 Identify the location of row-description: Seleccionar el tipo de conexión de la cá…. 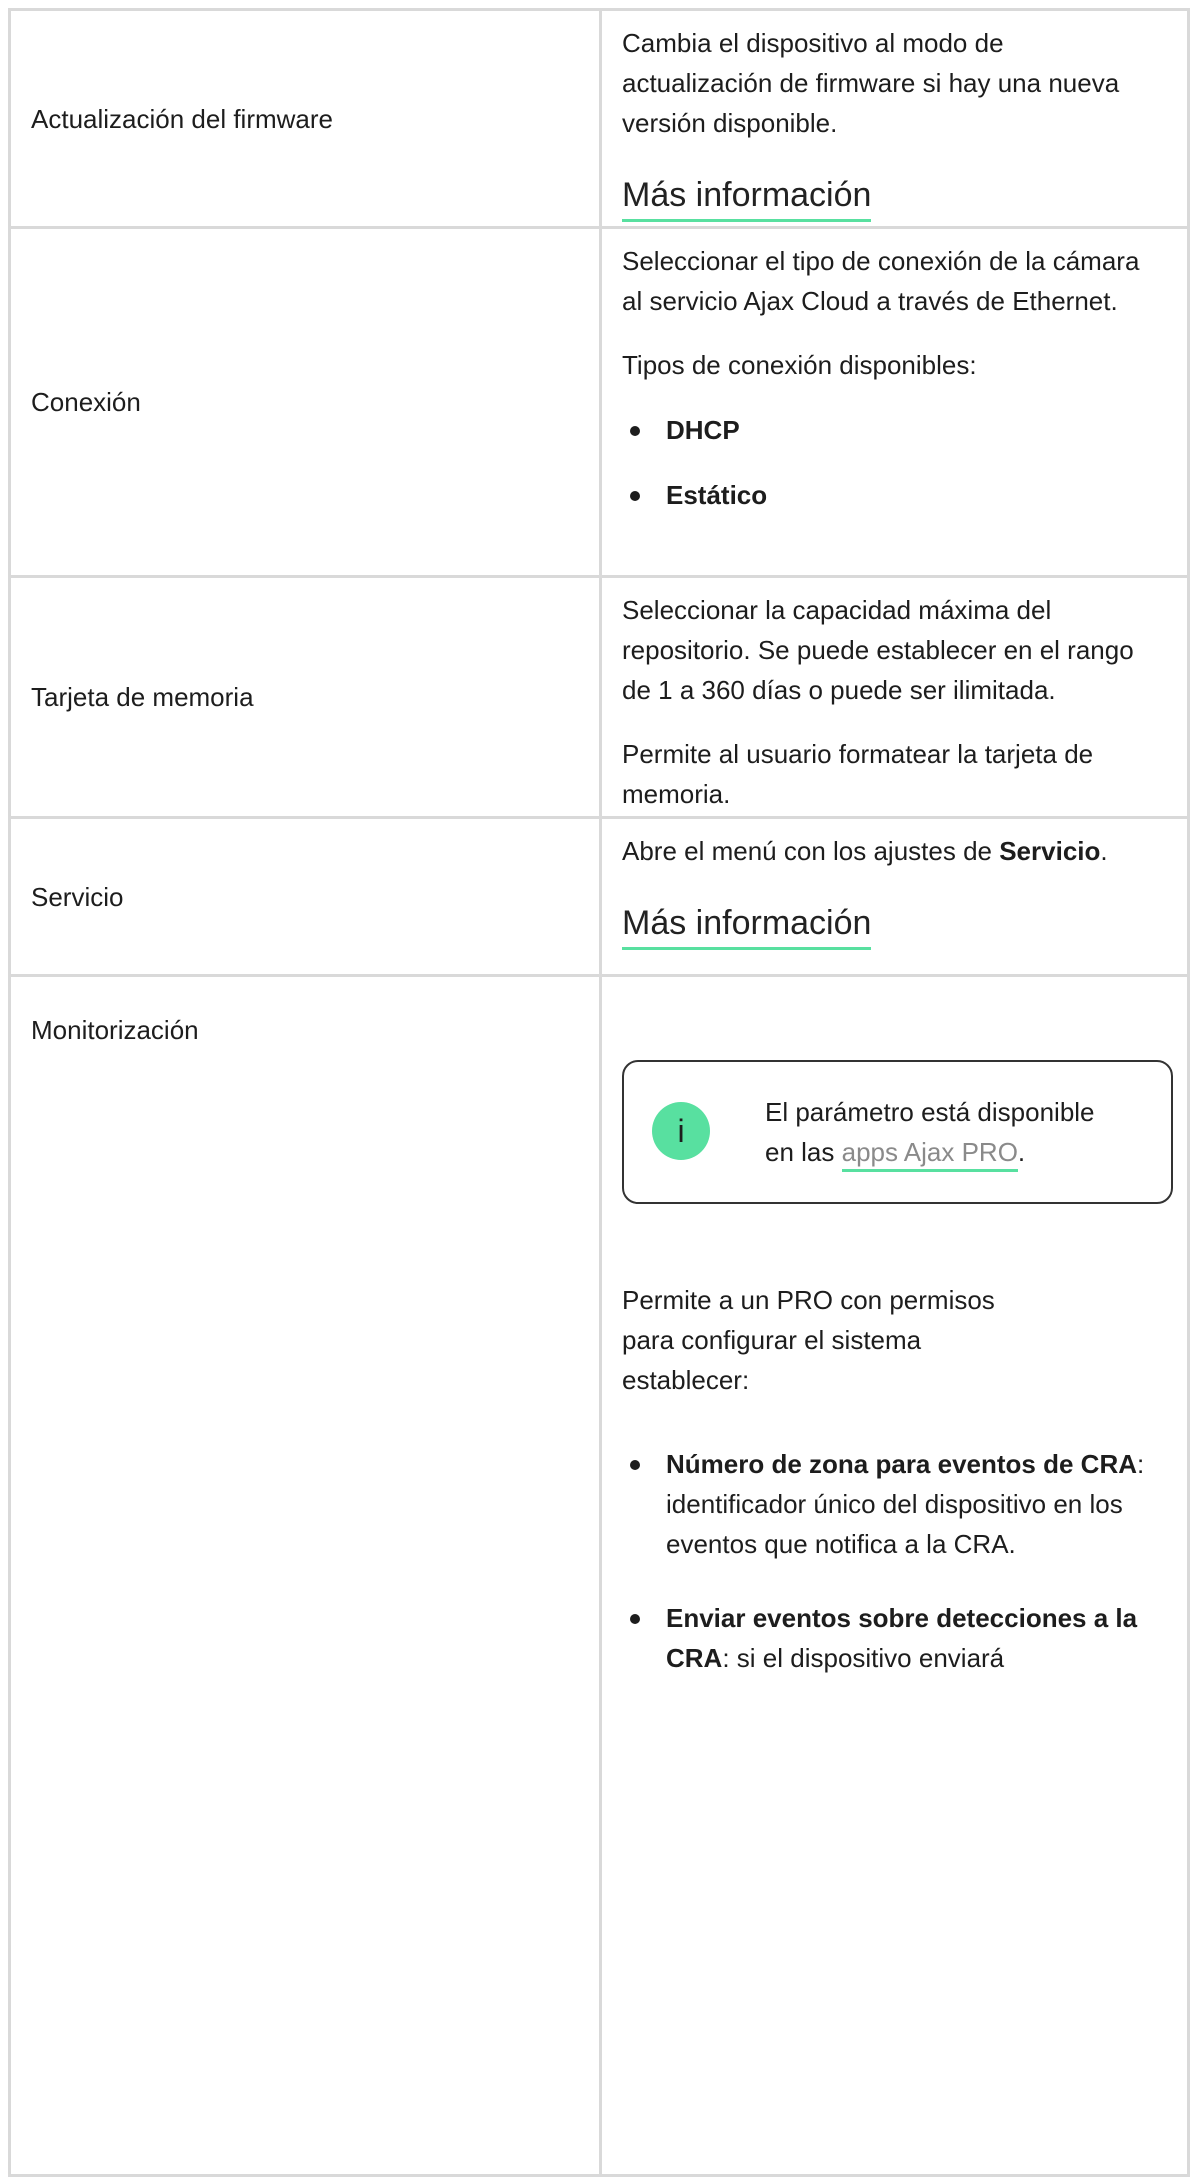
(881, 281).